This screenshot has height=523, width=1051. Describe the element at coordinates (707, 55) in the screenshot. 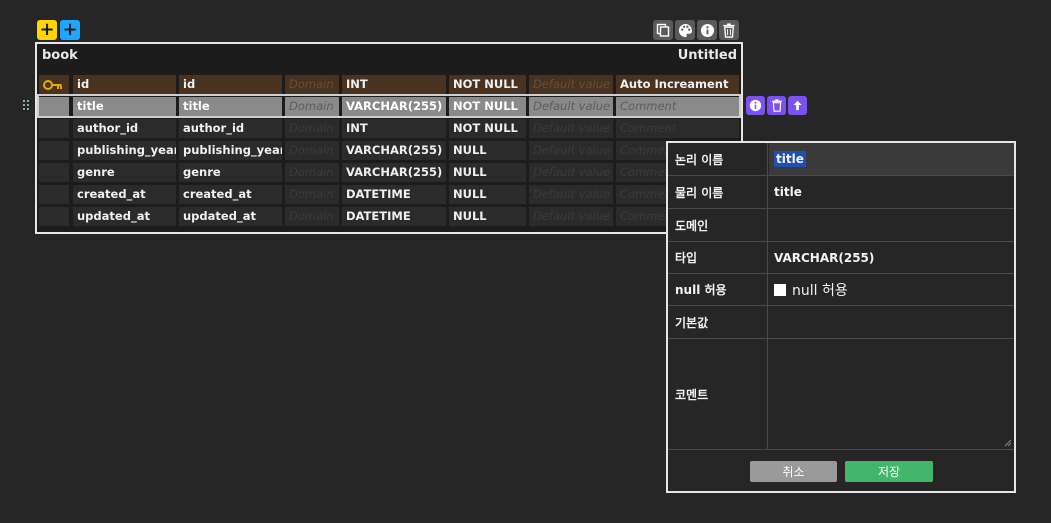

I see `table-comment: Untitled` at that location.